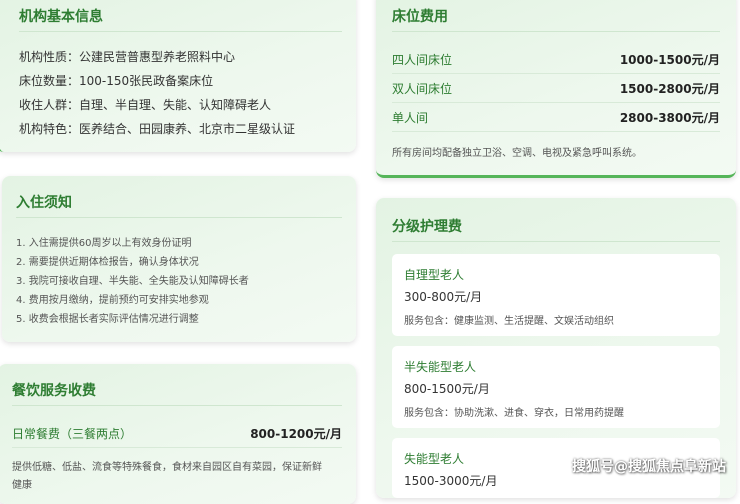 This screenshot has width=740, height=504. I want to click on care-level-desc: 服务包含：健康监测、生活提醒、文娱活动组织, so click(509, 321).